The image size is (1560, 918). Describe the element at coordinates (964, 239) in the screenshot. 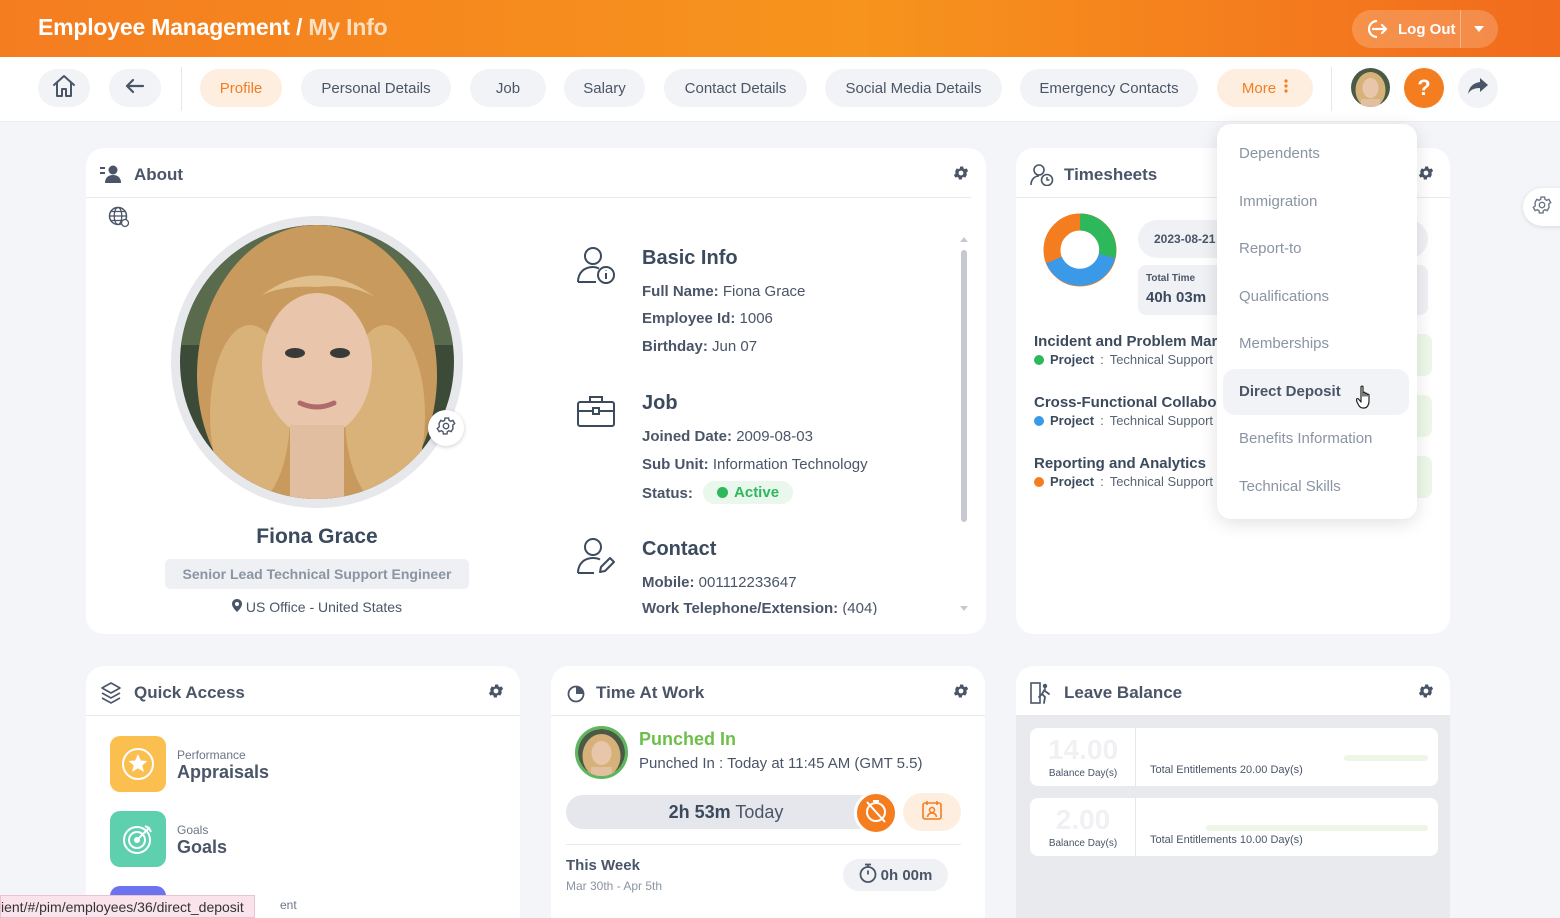

I see `scroll-up-icon` at that location.